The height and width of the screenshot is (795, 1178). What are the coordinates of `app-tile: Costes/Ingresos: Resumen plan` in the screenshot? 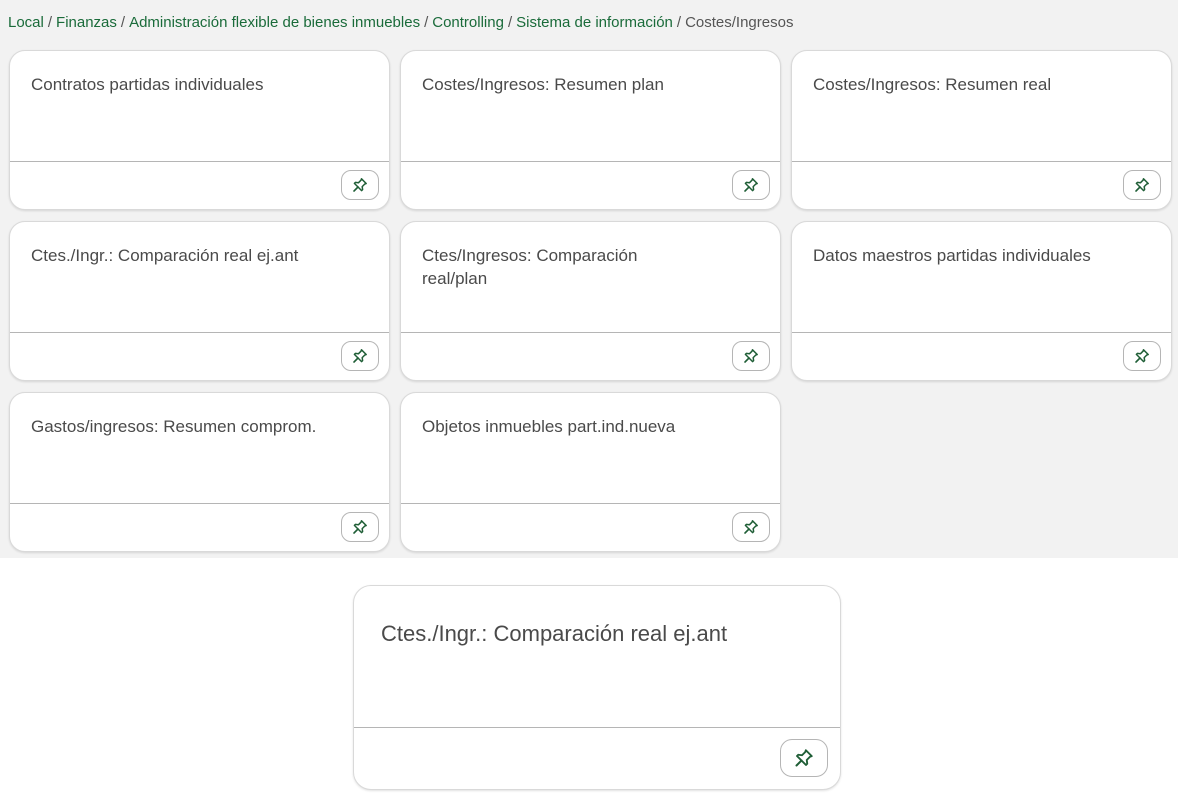 It's located at (590, 130).